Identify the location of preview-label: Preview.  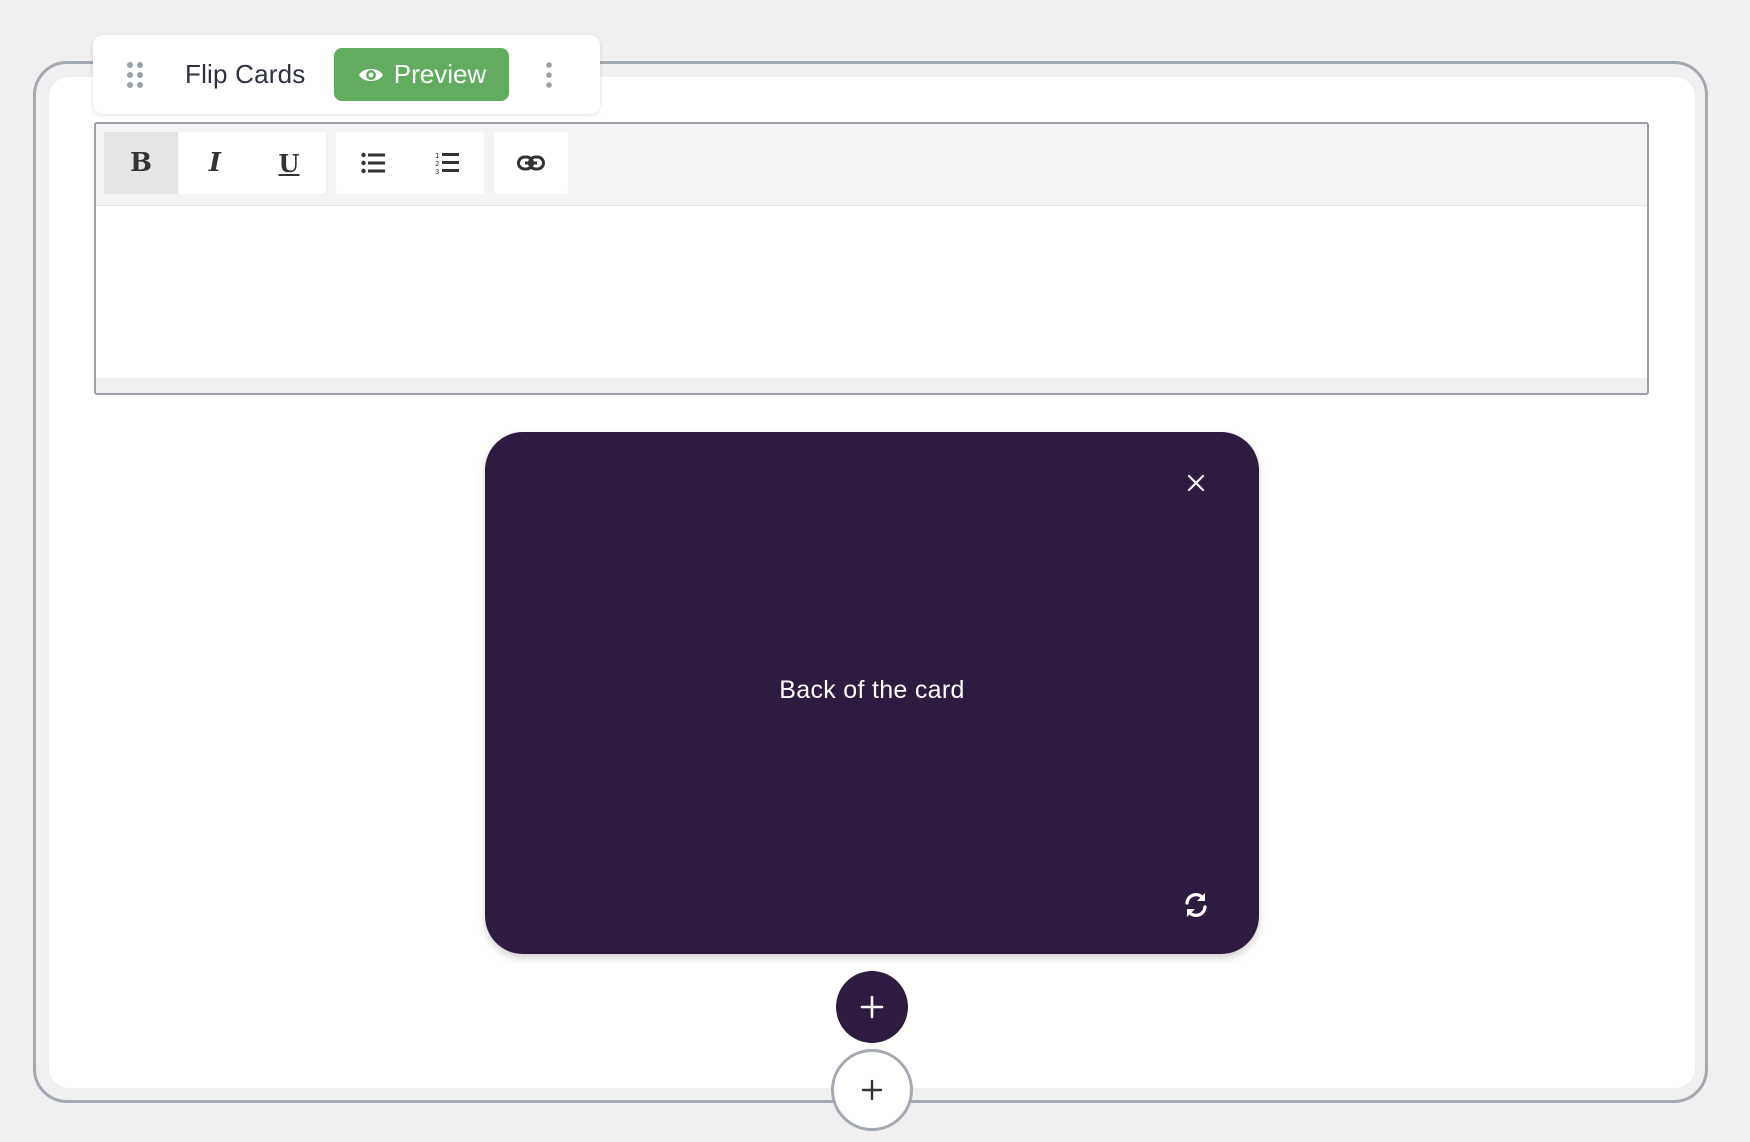
(440, 74).